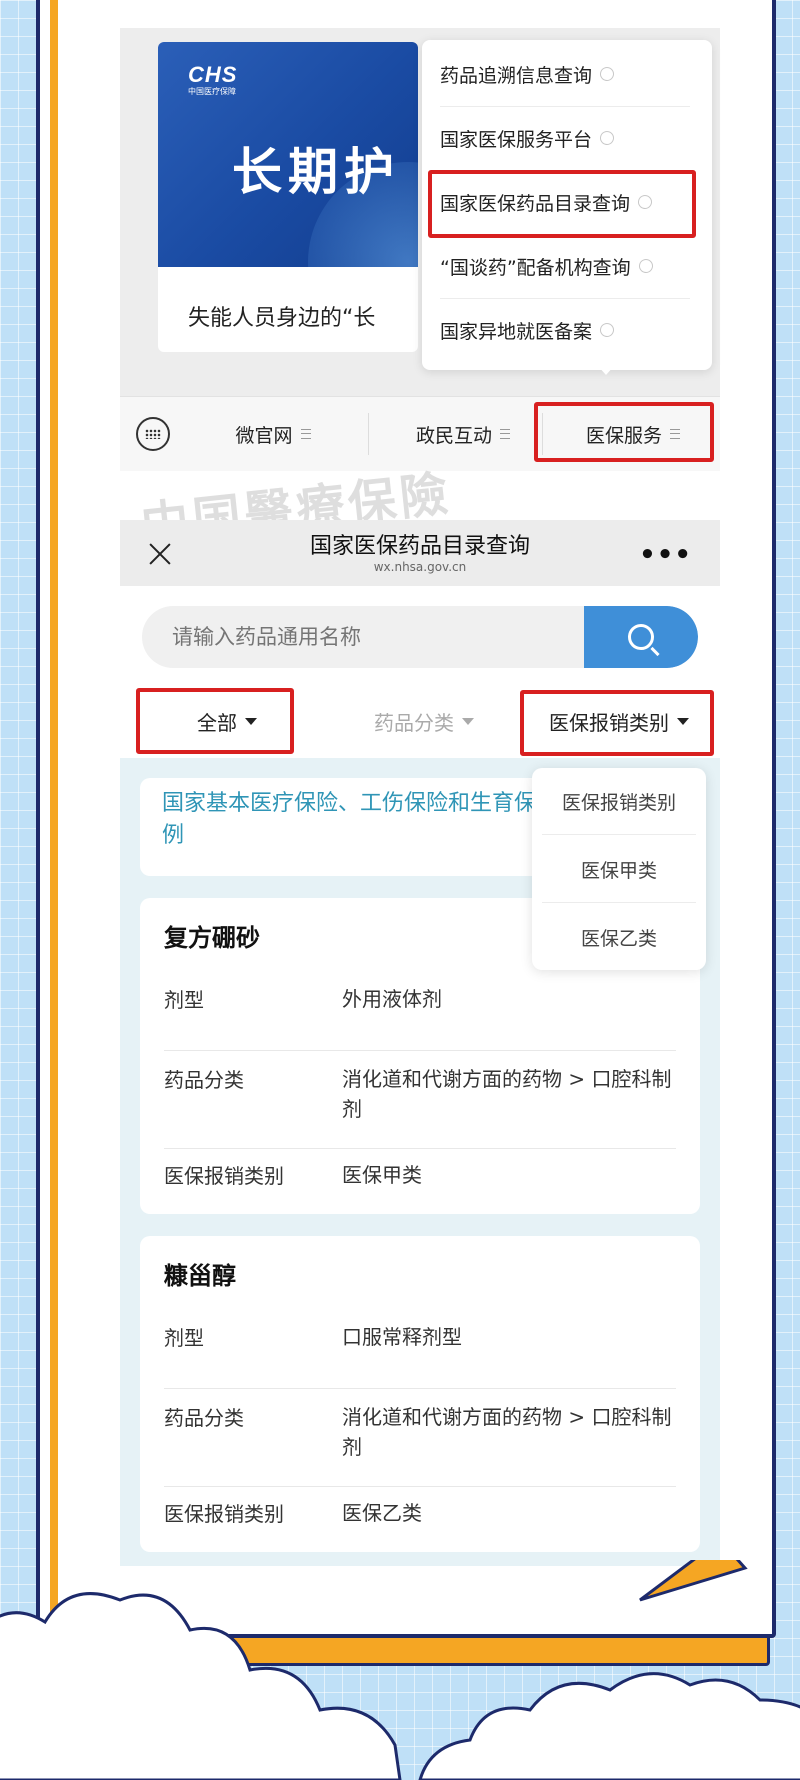  I want to click on menu-item-service-platform: 国家医保服务平台, so click(565, 138).